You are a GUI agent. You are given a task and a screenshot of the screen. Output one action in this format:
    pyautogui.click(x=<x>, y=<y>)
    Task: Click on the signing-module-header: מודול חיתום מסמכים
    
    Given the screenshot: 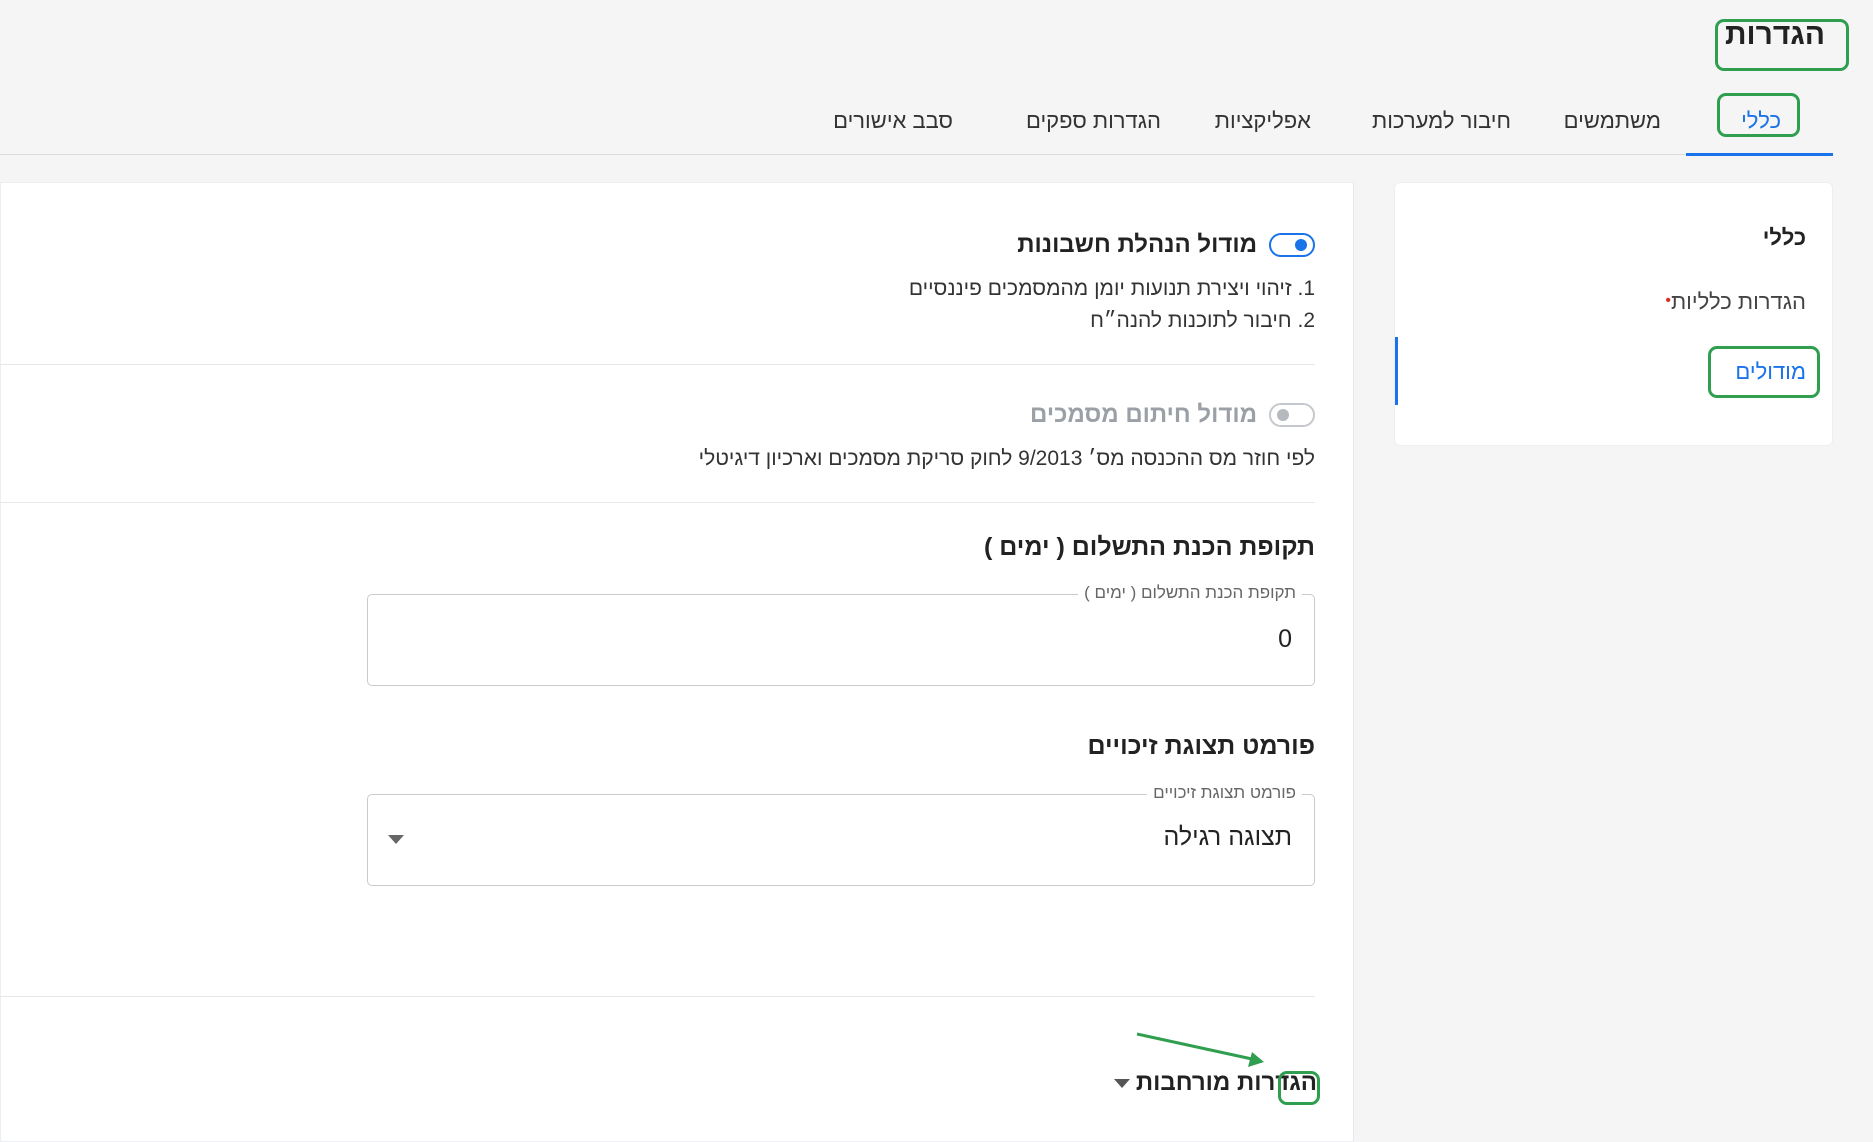 What is the action you would take?
    pyautogui.click(x=1172, y=415)
    